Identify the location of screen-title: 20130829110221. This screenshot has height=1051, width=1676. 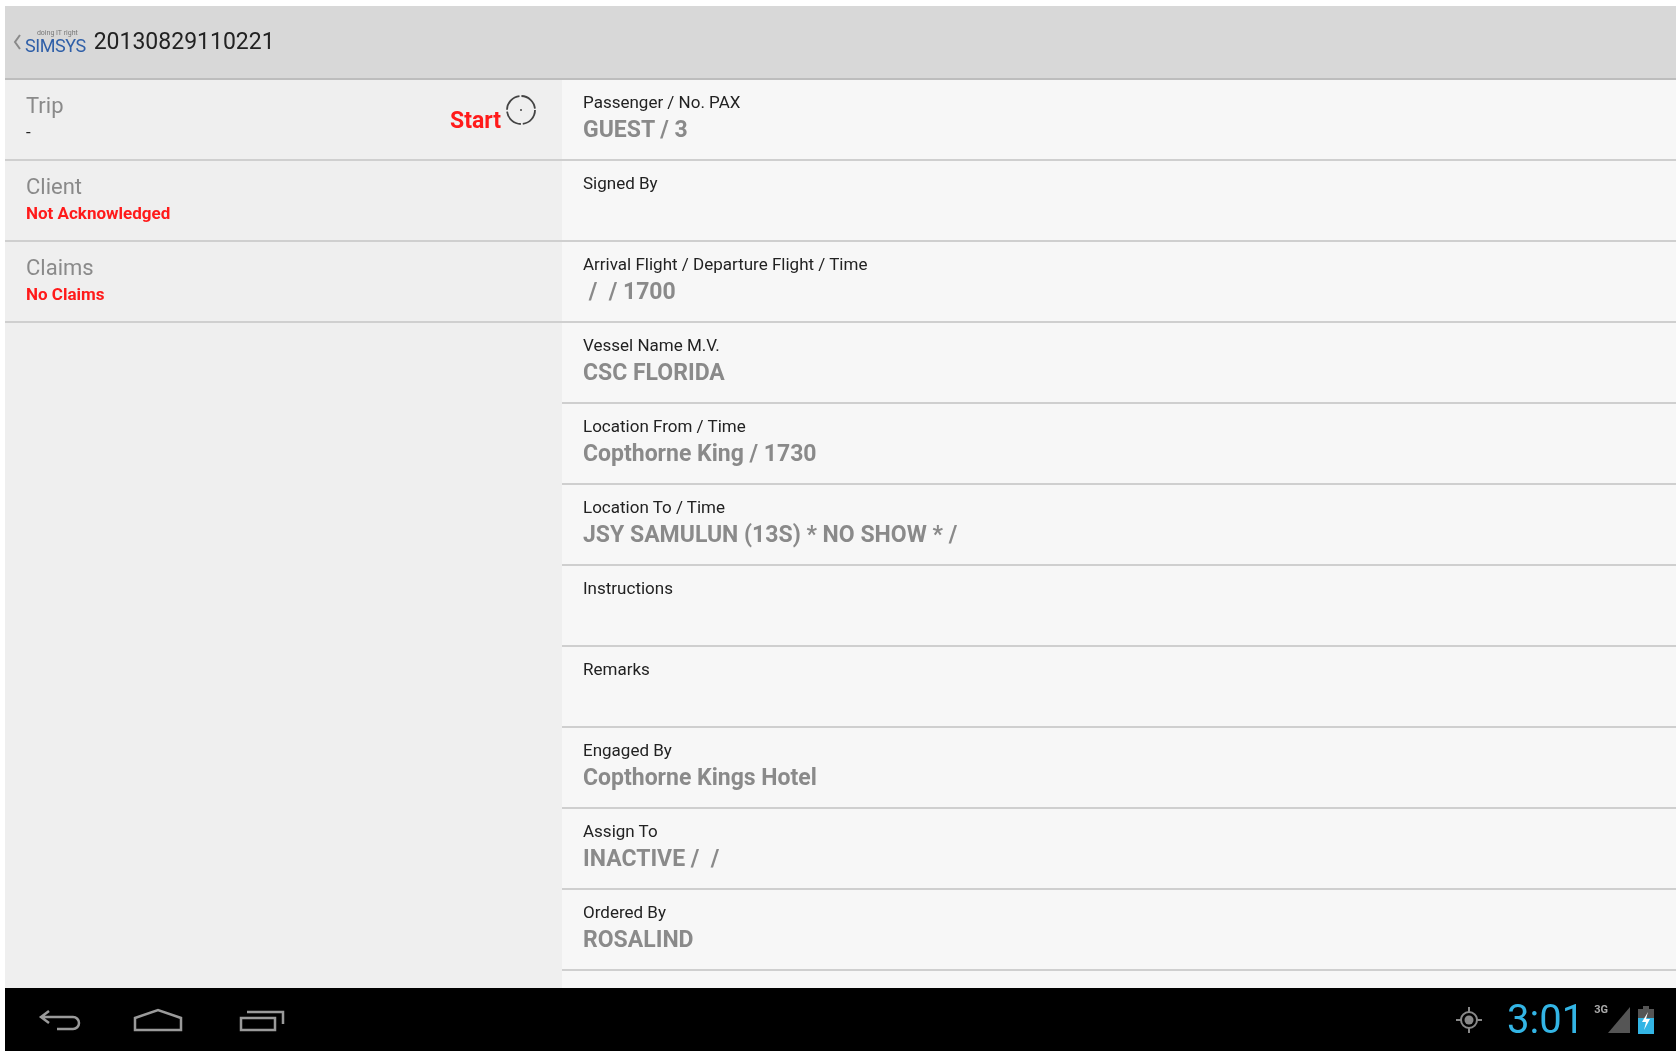
(184, 41).